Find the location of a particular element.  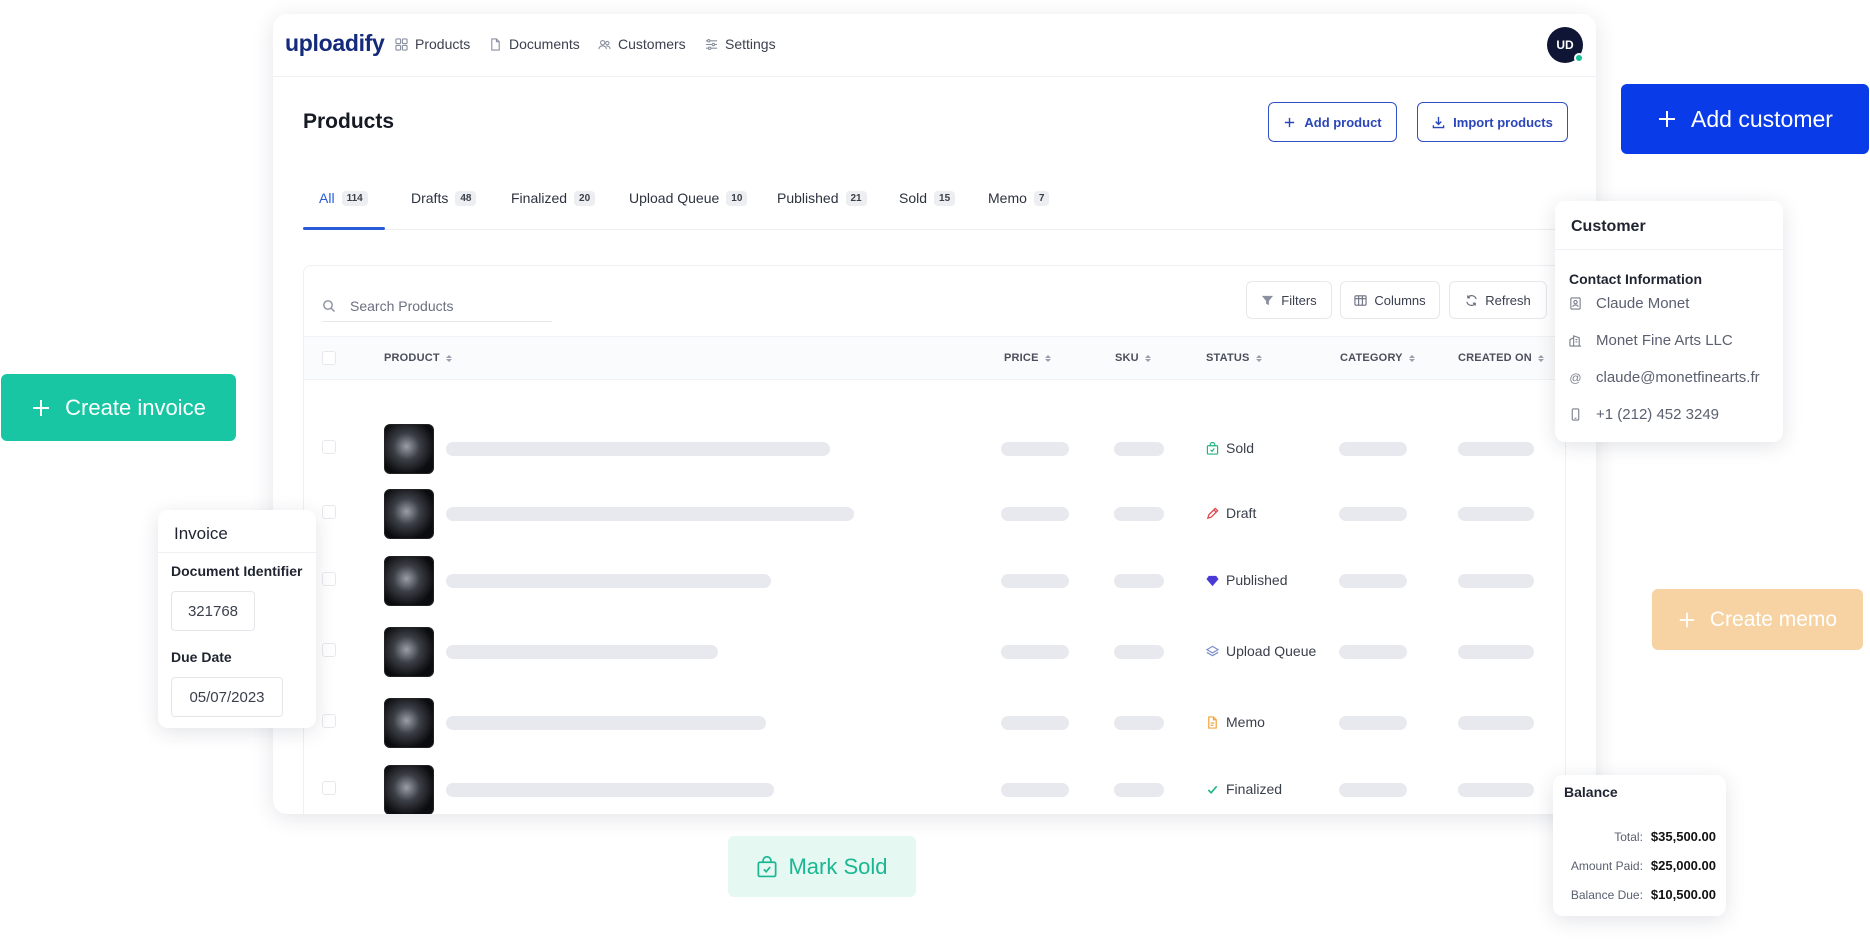

status-label: Upload Queue is located at coordinates (1271, 651).